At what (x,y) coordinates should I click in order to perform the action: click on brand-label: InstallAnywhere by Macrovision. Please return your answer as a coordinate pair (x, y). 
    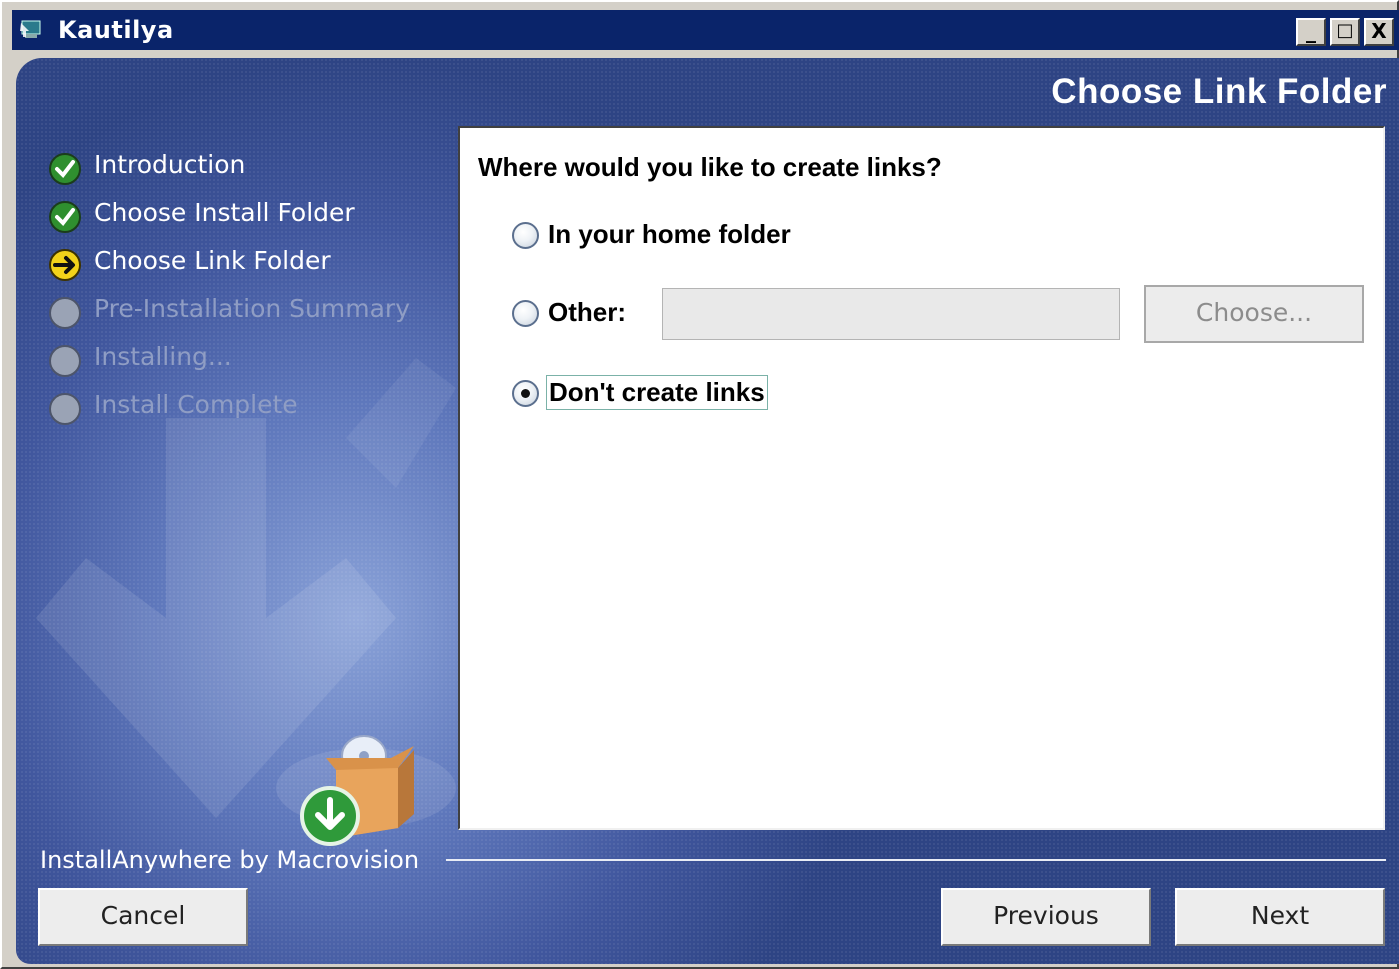
    Looking at the image, I should click on (230, 860).